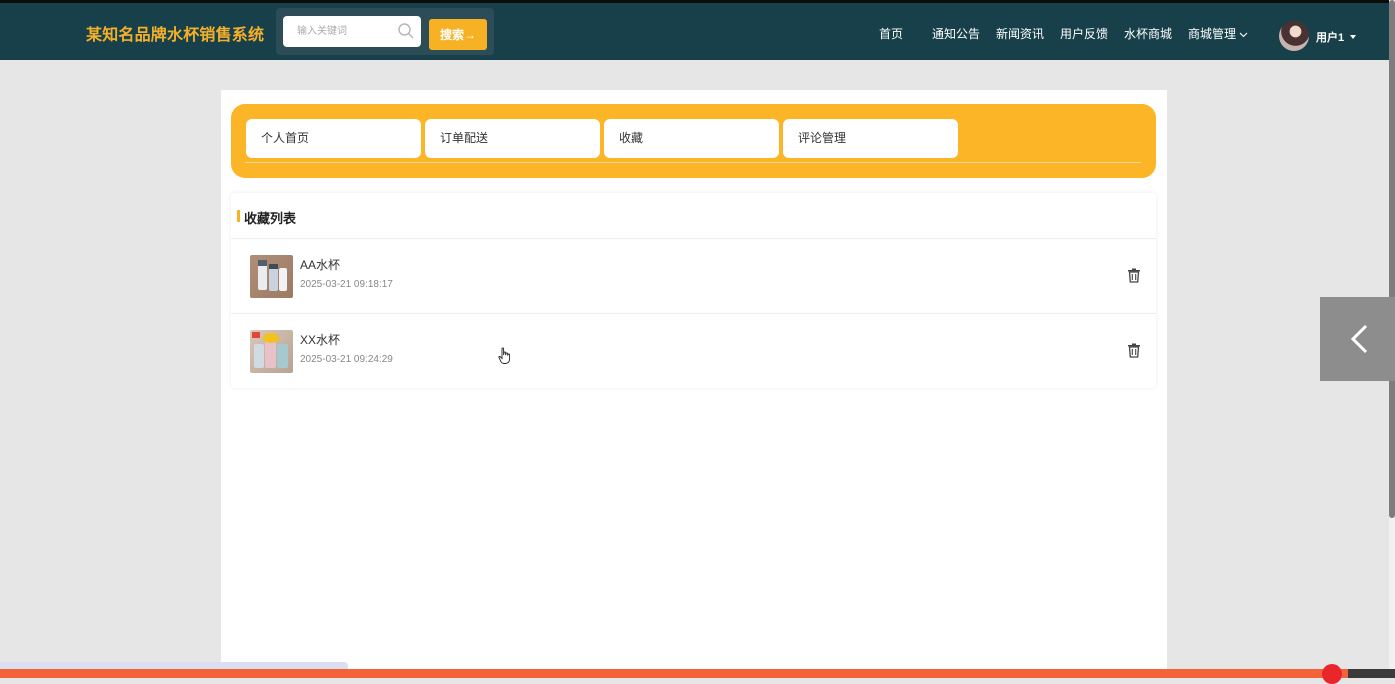  Describe the element at coordinates (175, 33) in the screenshot. I see `brand-title: 某知名品牌水杯销售系统` at that location.